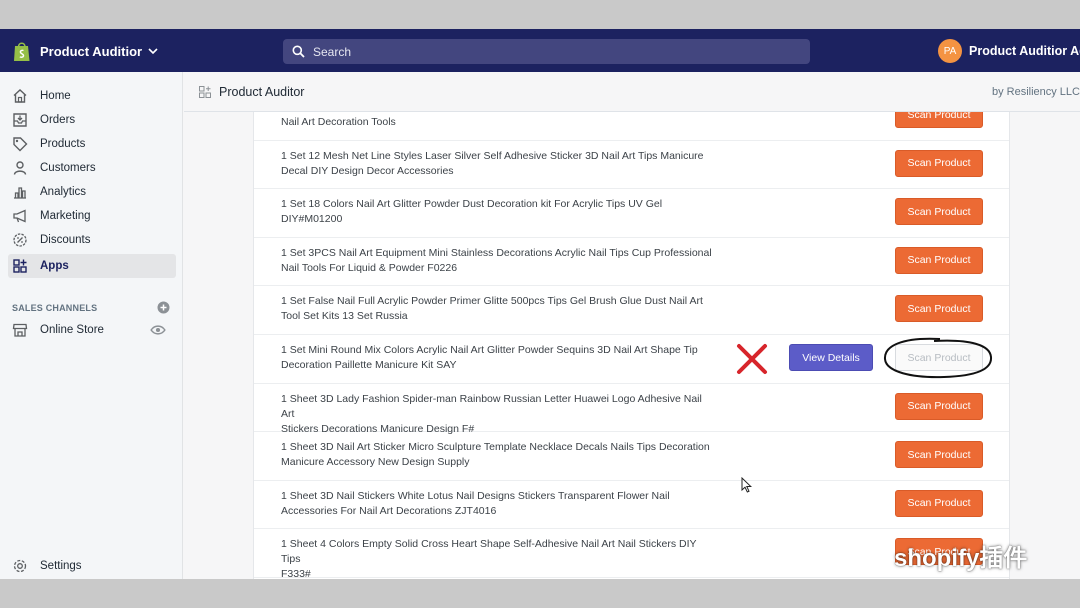  What do you see at coordinates (369, 267) in the screenshot?
I see `product-title-line: Nail Tools For Liquid & Powder F0226` at bounding box center [369, 267].